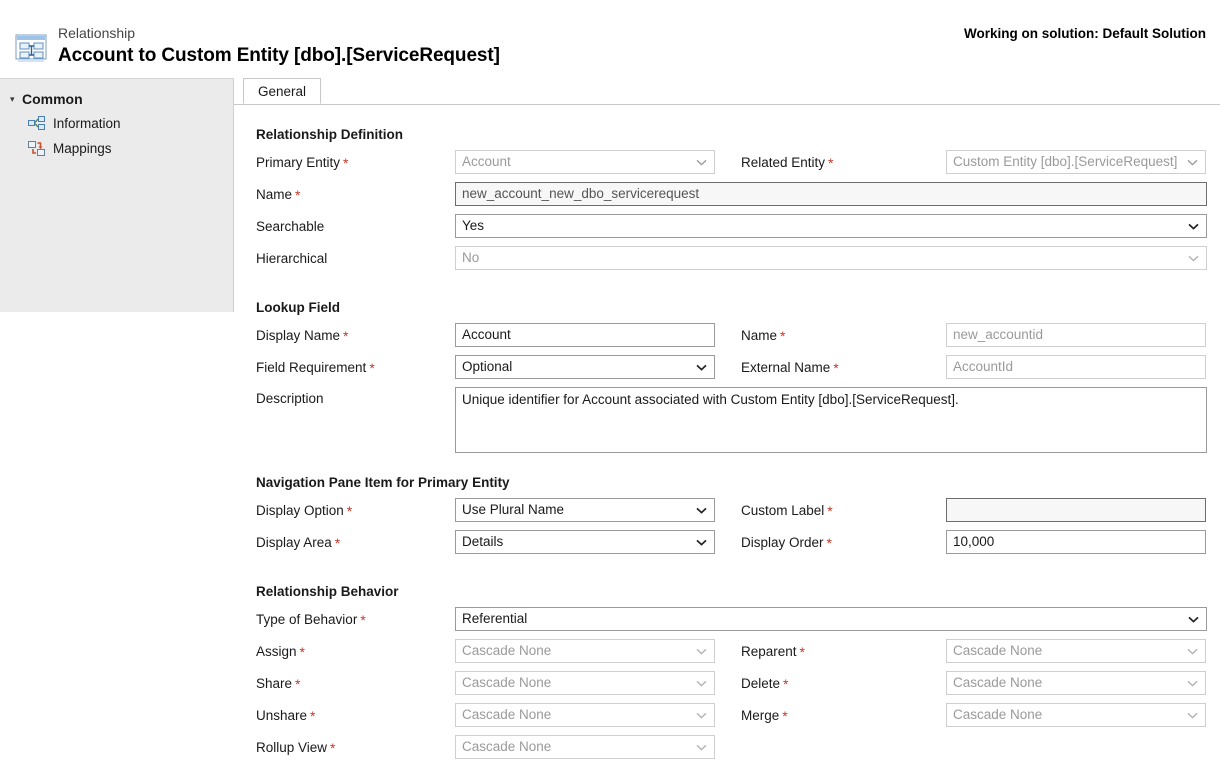 The width and height of the screenshot is (1220, 767). What do you see at coordinates (36, 148) in the screenshot?
I see `mappings-icon` at bounding box center [36, 148].